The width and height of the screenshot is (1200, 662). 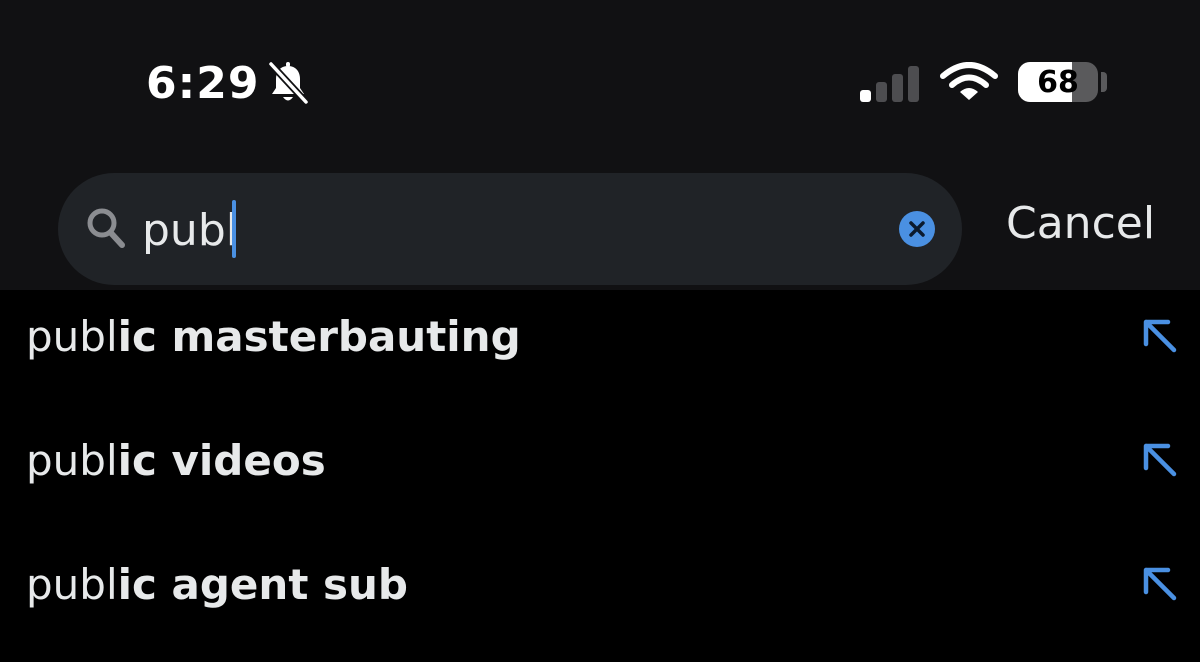 I want to click on suggestion-text: public agent sub, so click(x=217, y=584).